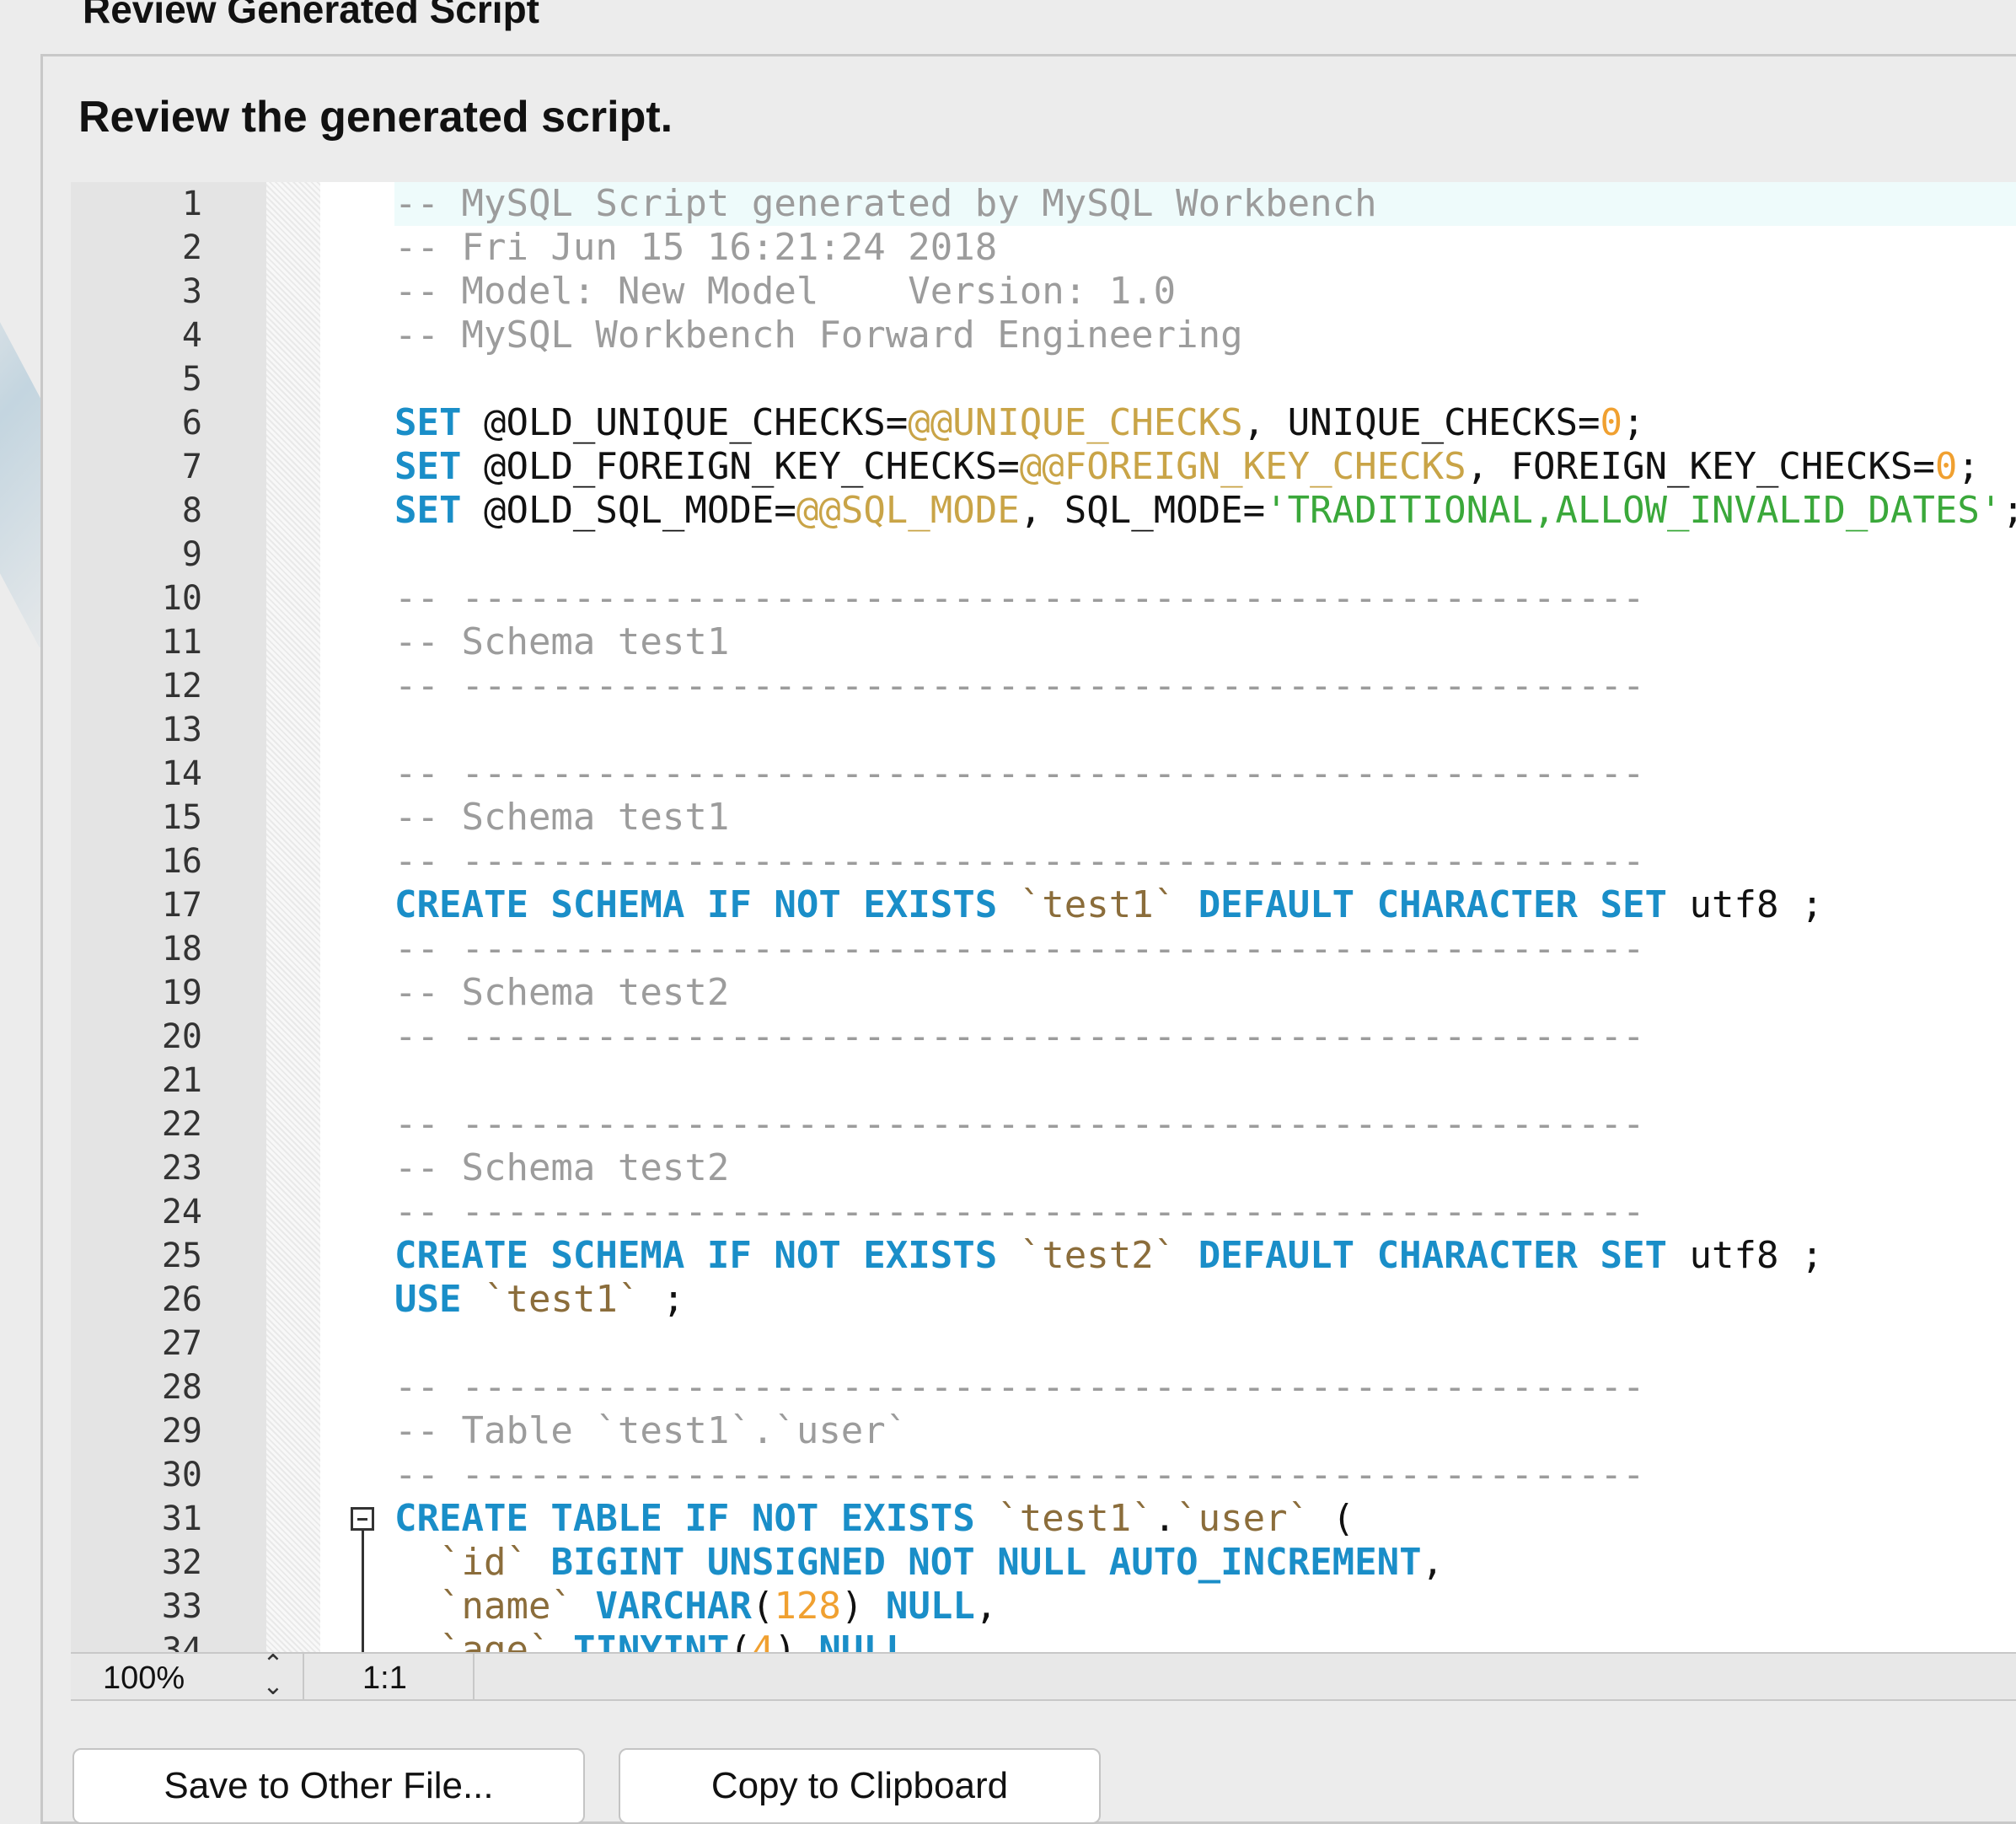 The width and height of the screenshot is (2016, 1824). Describe the element at coordinates (1043, 1300) in the screenshot. I see `code-line: 26 USE `test1` ;` at that location.